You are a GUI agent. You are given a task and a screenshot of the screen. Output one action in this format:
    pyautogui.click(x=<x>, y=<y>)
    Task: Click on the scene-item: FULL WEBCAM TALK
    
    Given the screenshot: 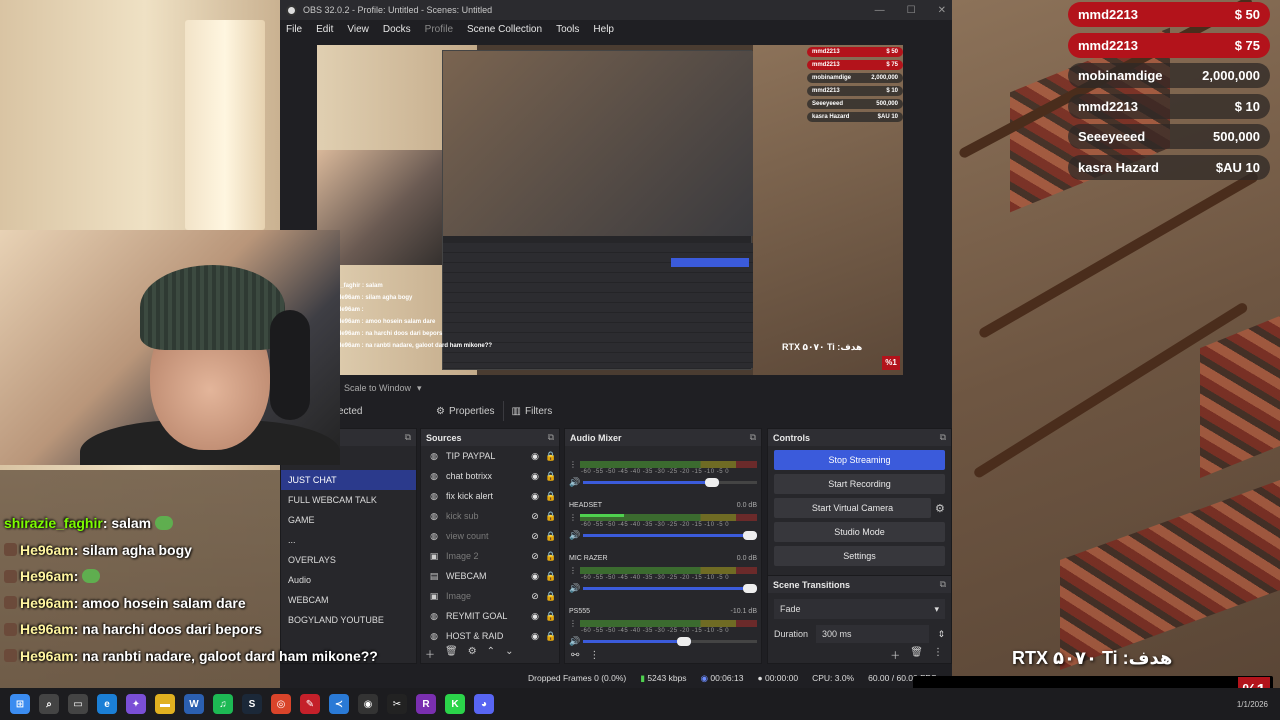 What is the action you would take?
    pyautogui.click(x=348, y=500)
    